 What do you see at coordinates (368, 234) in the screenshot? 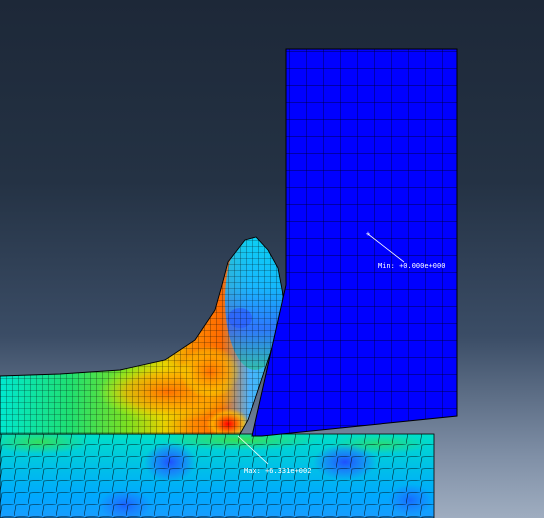
I see `min-marker-icon: +` at bounding box center [368, 234].